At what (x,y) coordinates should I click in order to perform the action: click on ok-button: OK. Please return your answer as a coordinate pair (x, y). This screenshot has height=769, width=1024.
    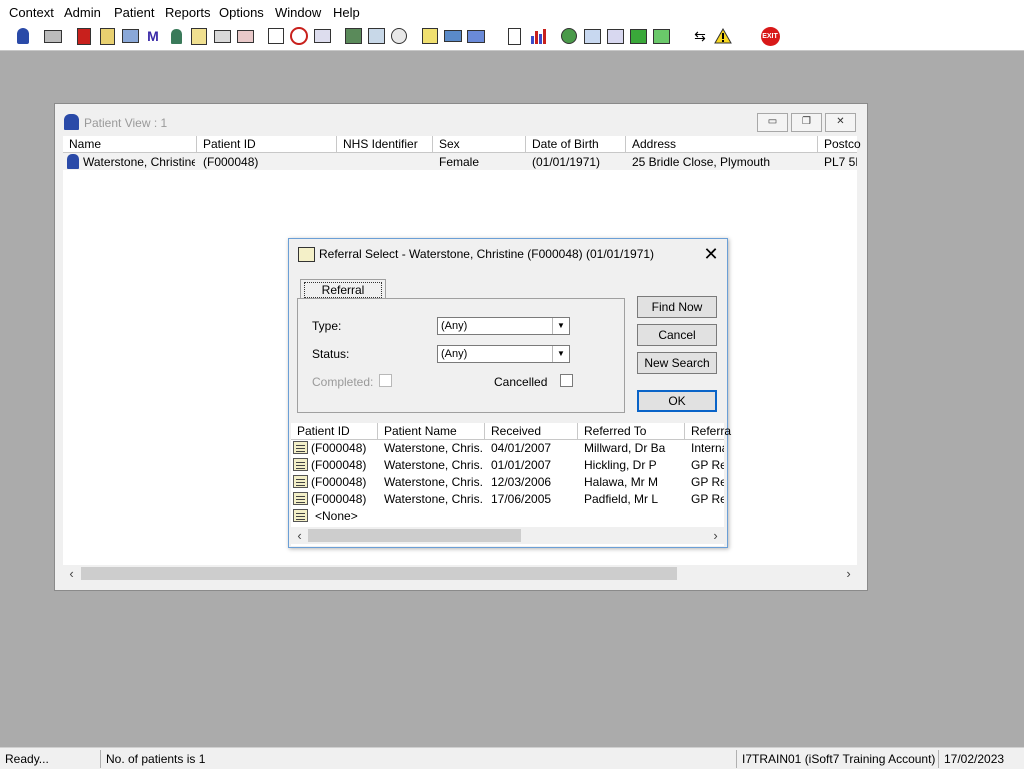
    Looking at the image, I should click on (677, 401).